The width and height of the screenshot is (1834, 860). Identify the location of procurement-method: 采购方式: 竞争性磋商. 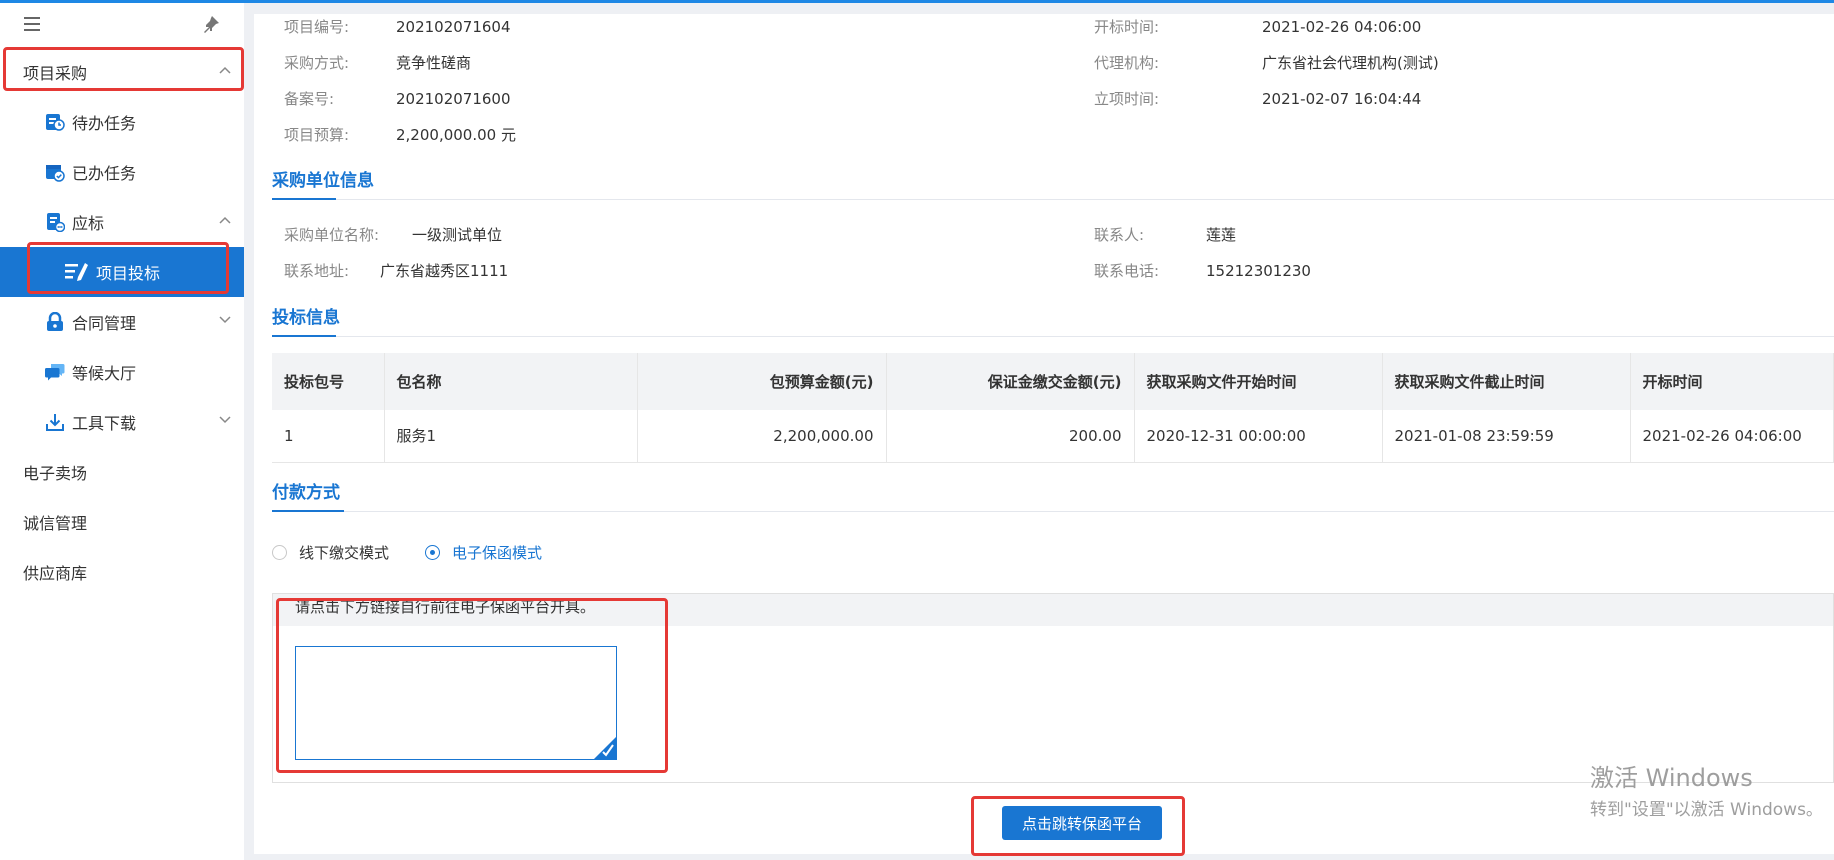
(378, 63).